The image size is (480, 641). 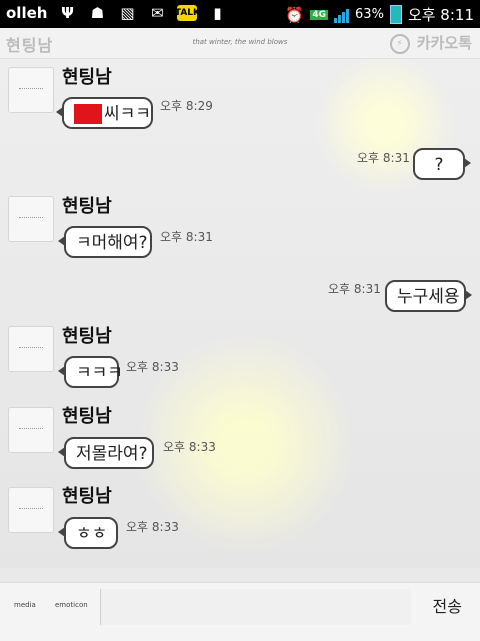 I want to click on message-bubble: ㅋ머해여?, so click(x=105, y=242).